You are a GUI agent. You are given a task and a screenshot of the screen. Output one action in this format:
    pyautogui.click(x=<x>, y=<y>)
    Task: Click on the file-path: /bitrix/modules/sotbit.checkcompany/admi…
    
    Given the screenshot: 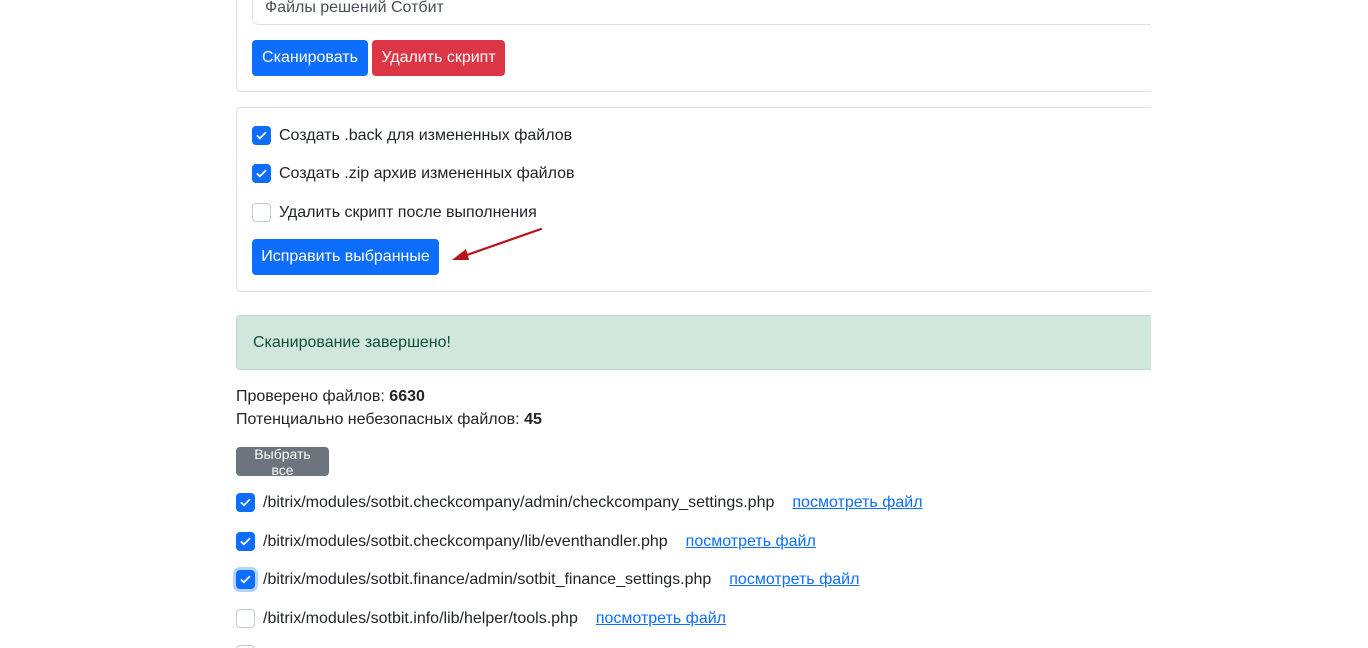 What is the action you would take?
    pyautogui.click(x=519, y=502)
    